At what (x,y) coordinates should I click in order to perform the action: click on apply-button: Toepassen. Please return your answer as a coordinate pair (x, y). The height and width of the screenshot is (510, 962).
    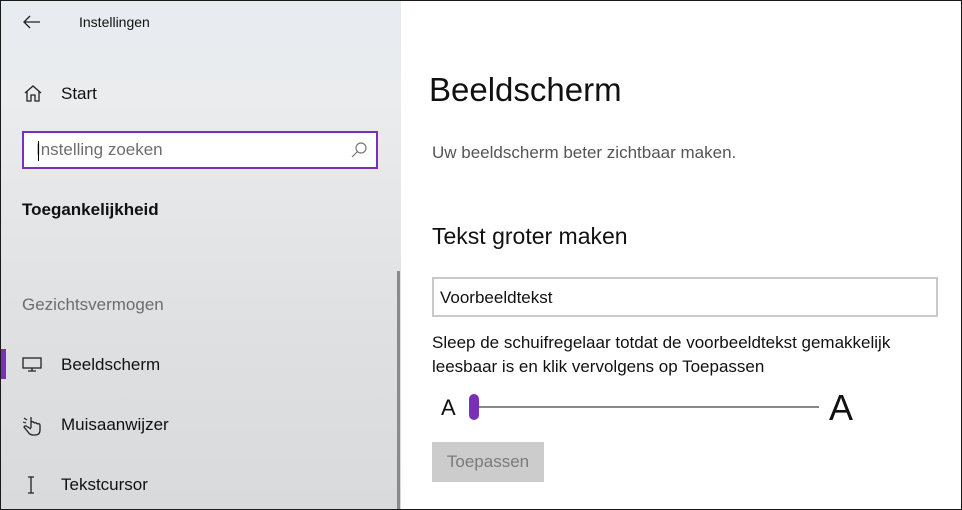
    Looking at the image, I should click on (488, 462).